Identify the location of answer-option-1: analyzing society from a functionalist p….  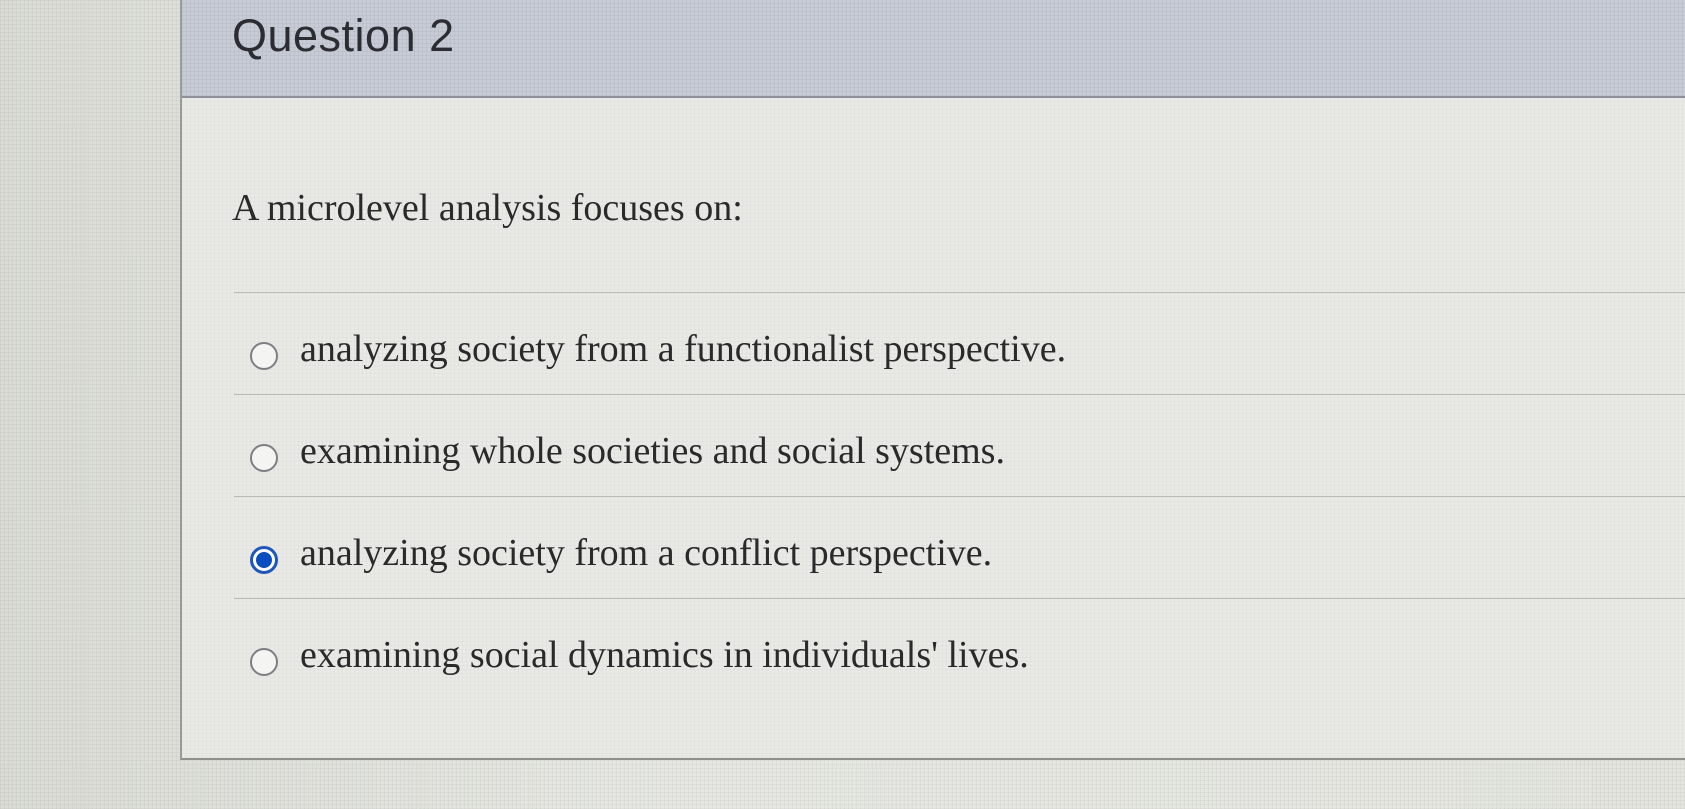
(959, 343).